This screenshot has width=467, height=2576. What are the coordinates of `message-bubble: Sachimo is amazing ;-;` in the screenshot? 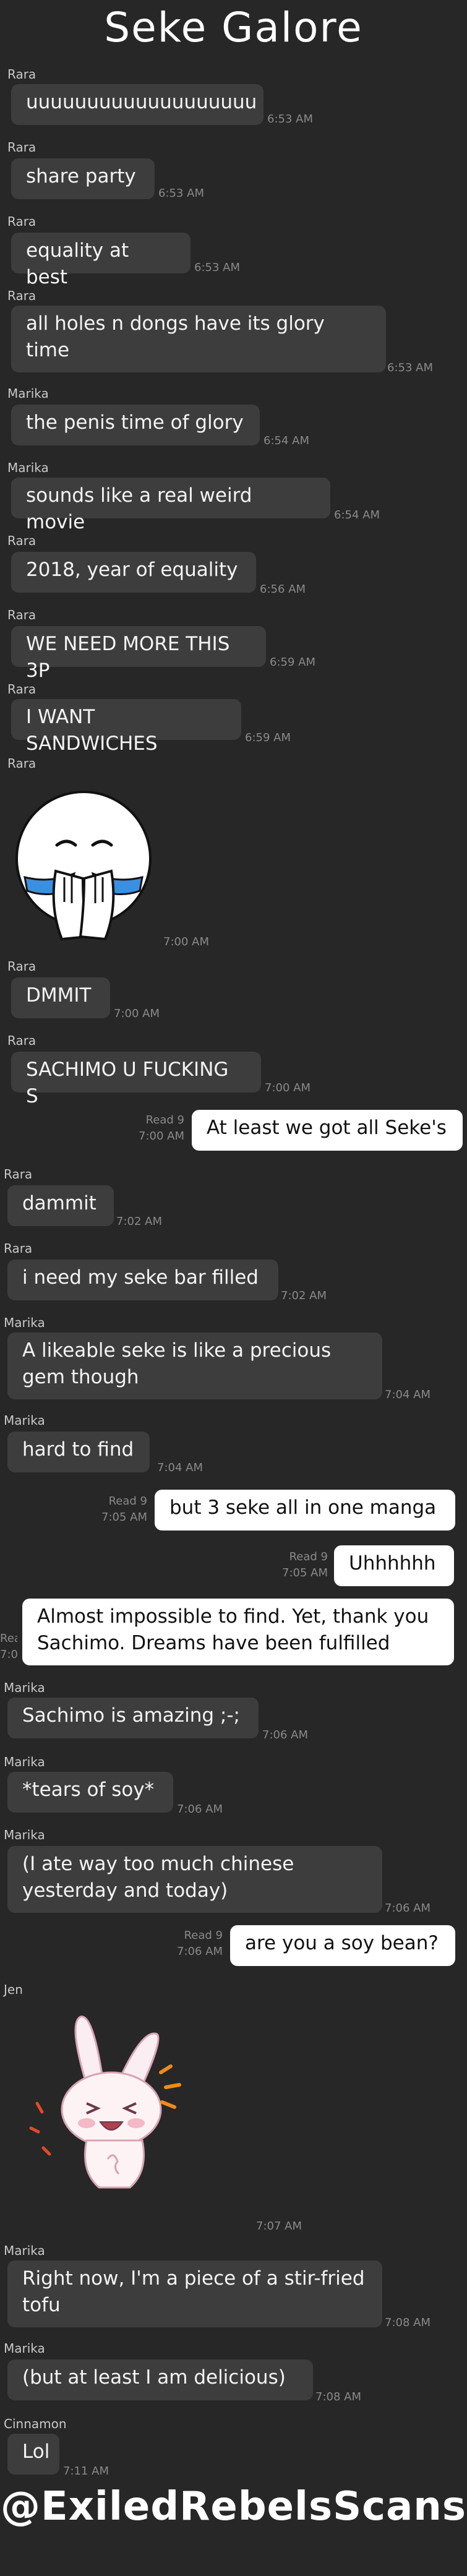 It's located at (133, 1718).